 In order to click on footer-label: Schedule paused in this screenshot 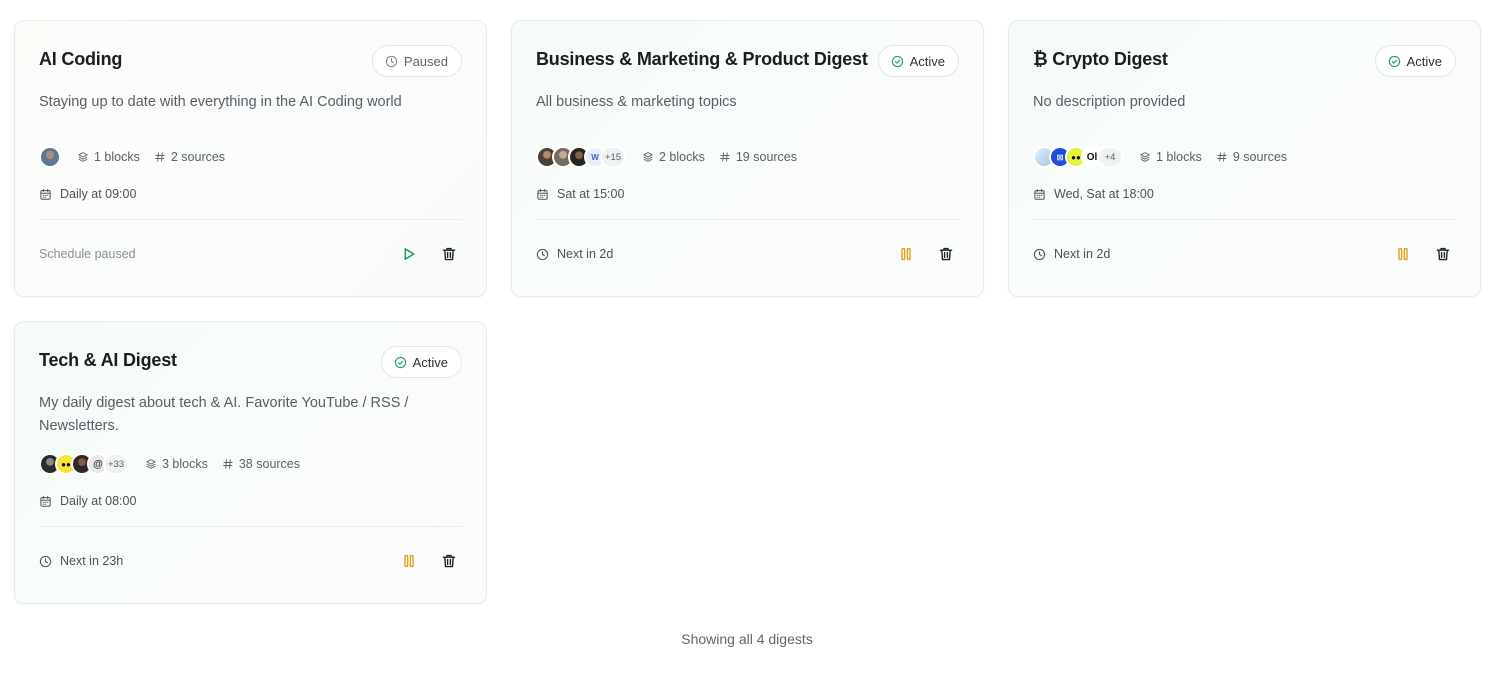, I will do `click(87, 254)`.